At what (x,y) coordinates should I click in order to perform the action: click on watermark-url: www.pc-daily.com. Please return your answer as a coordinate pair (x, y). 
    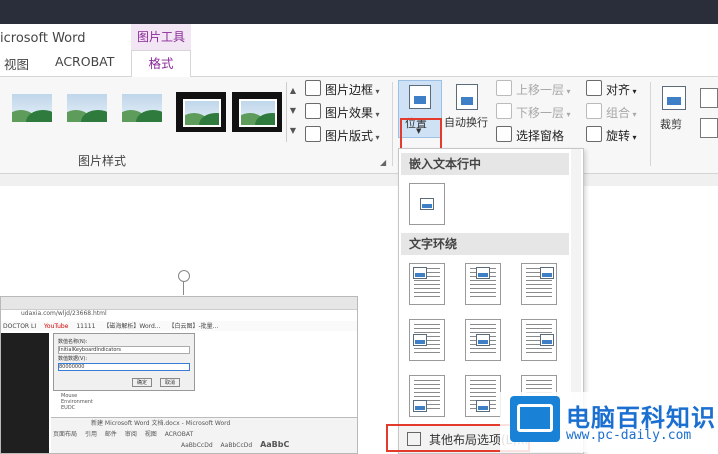
    Looking at the image, I should click on (629, 435).